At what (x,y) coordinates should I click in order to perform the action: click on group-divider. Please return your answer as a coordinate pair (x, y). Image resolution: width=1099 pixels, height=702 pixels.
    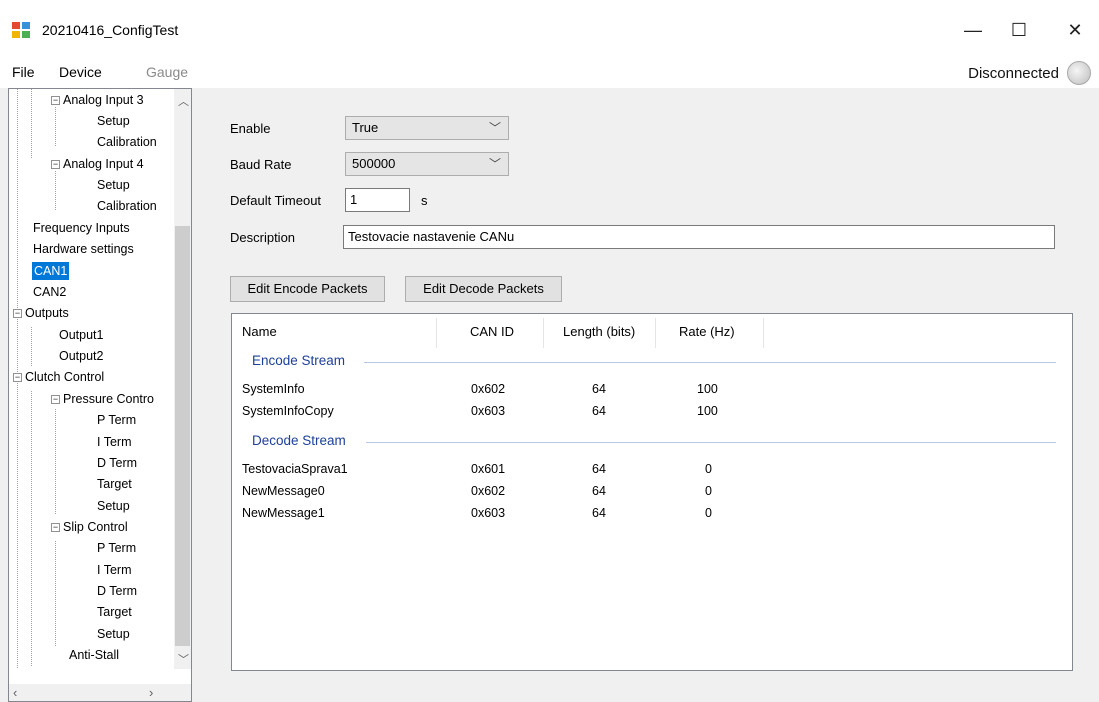
    Looking at the image, I should click on (710, 362).